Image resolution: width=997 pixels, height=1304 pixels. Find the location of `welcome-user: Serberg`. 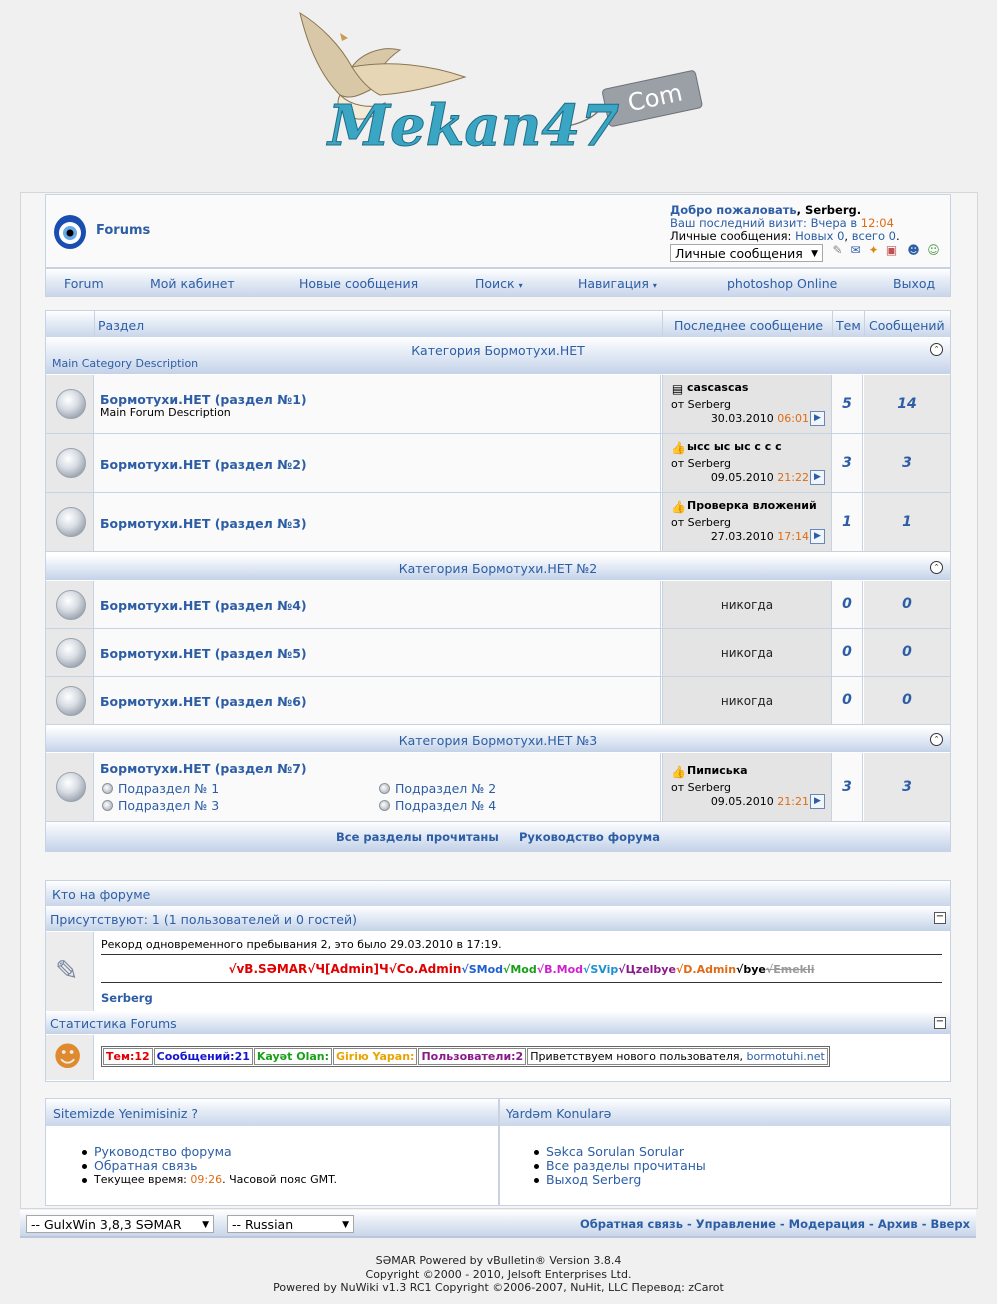

welcome-user: Serberg is located at coordinates (831, 210).